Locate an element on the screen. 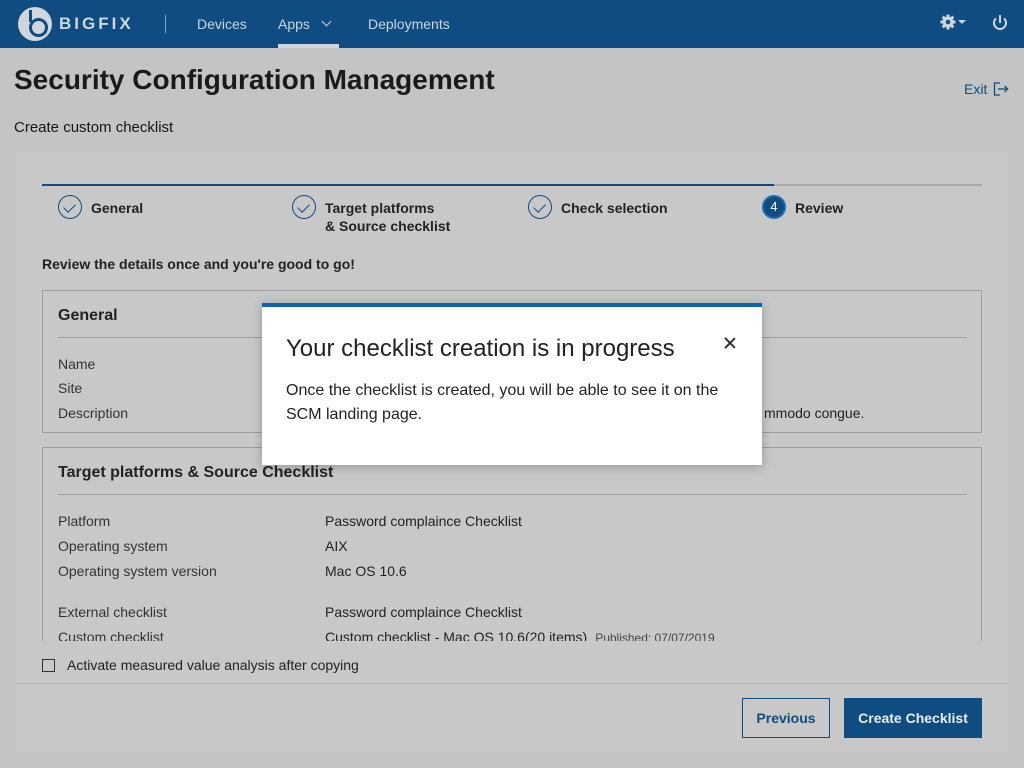 The width and height of the screenshot is (1024, 768). nav-item-devices: Devices is located at coordinates (222, 24).